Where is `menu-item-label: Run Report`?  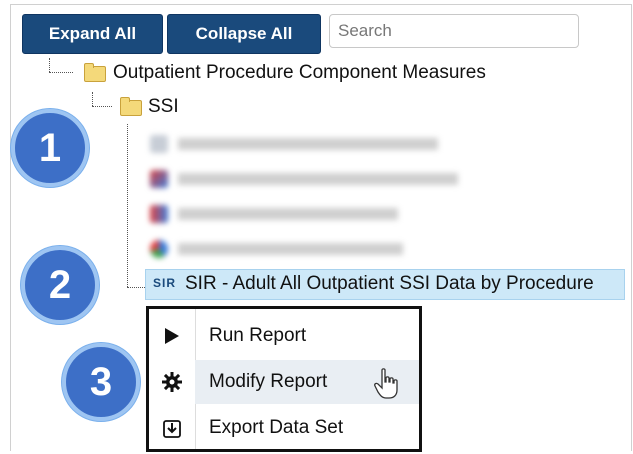 menu-item-label: Run Report is located at coordinates (258, 335).